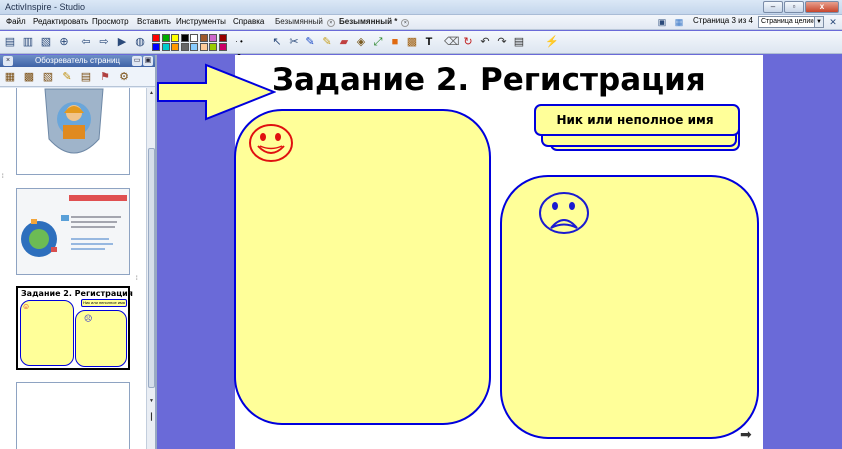 This screenshot has height=449, width=842. Describe the element at coordinates (662, 22) in the screenshot. I see `fullscreen-icon: ▣` at that location.